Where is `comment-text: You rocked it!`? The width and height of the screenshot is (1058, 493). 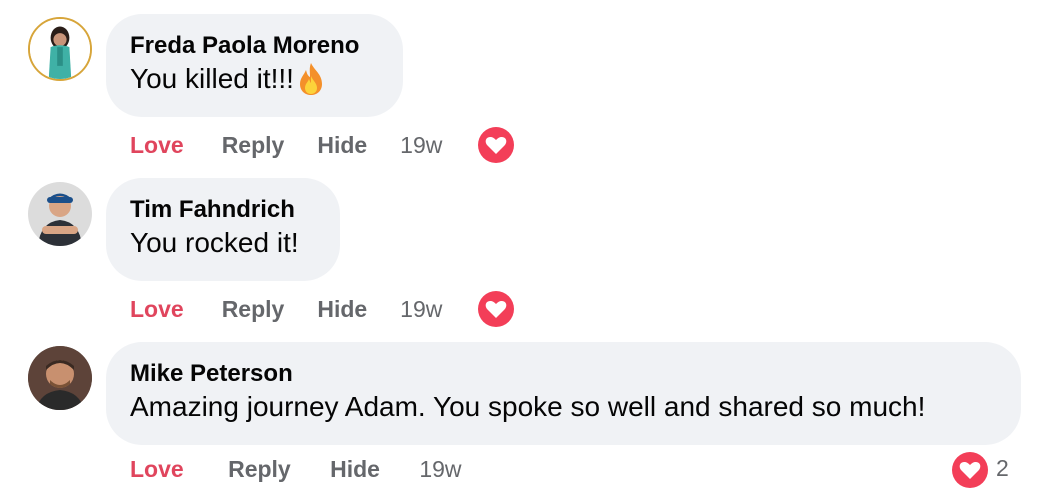
comment-text: You rocked it! is located at coordinates (214, 242).